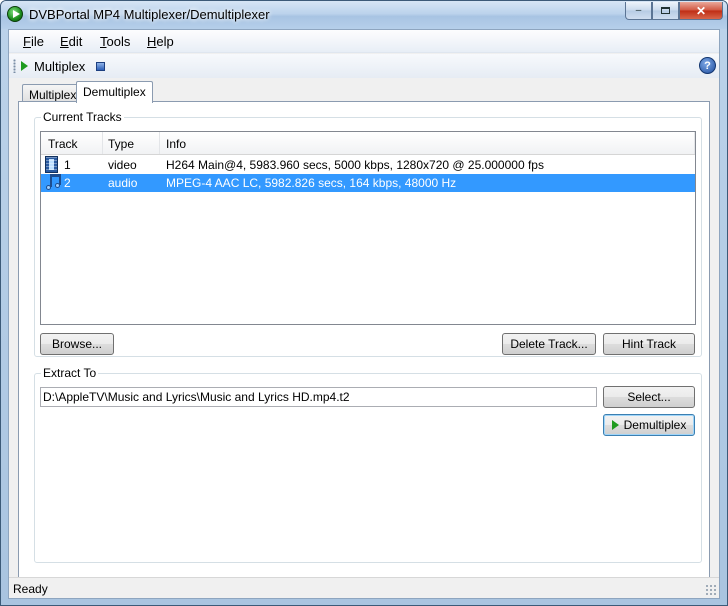  I want to click on column-info: Info, so click(176, 144).